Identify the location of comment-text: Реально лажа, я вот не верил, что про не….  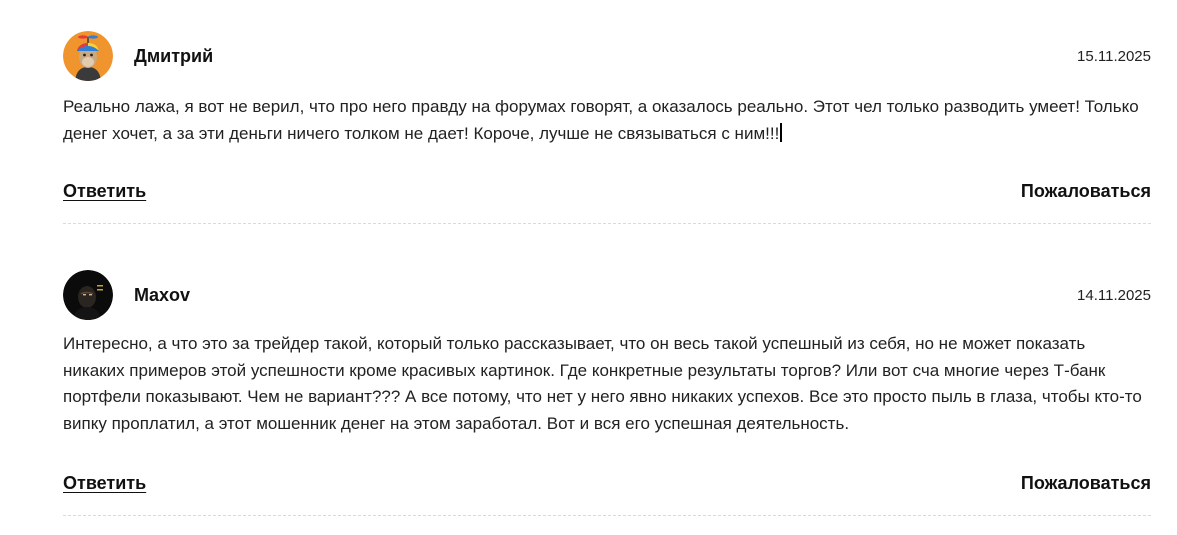
(607, 120).